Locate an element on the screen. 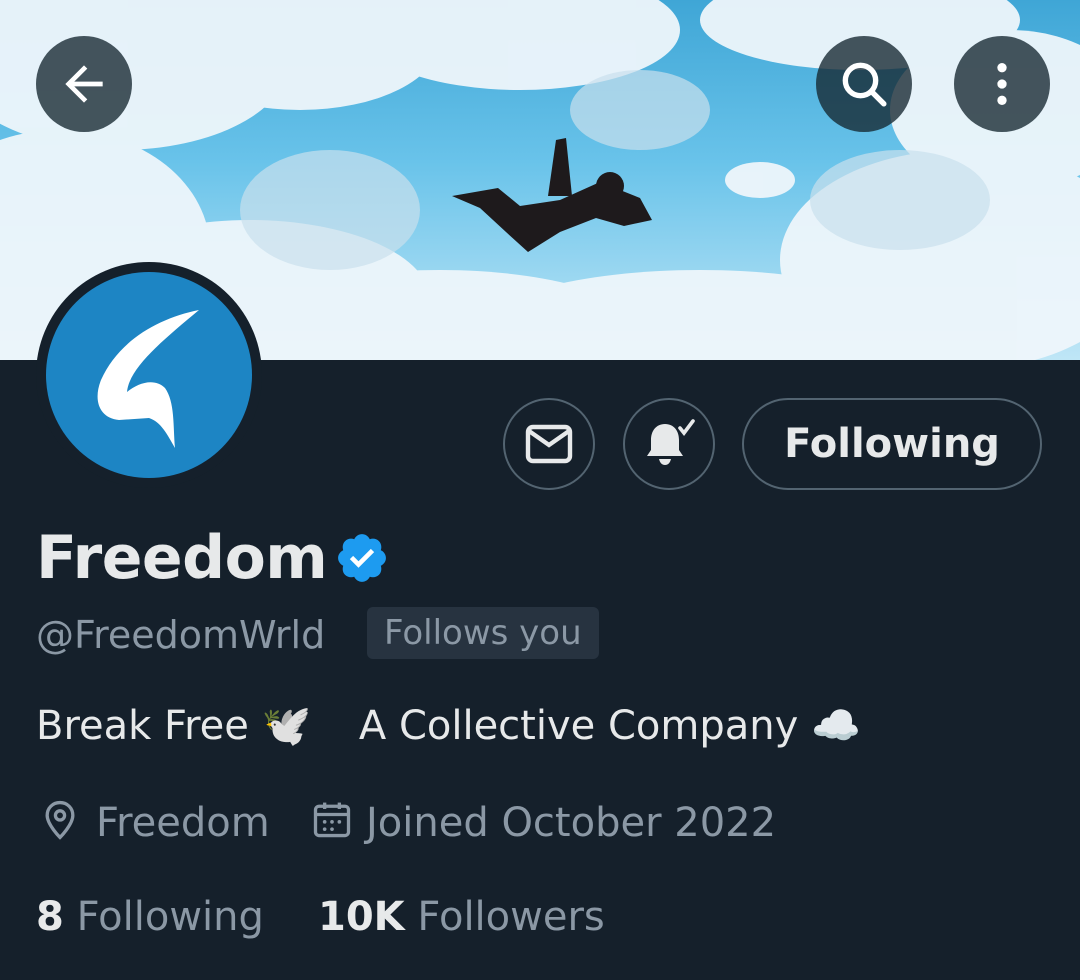 This screenshot has width=1080, height=980. following-label: Following is located at coordinates (170, 917).